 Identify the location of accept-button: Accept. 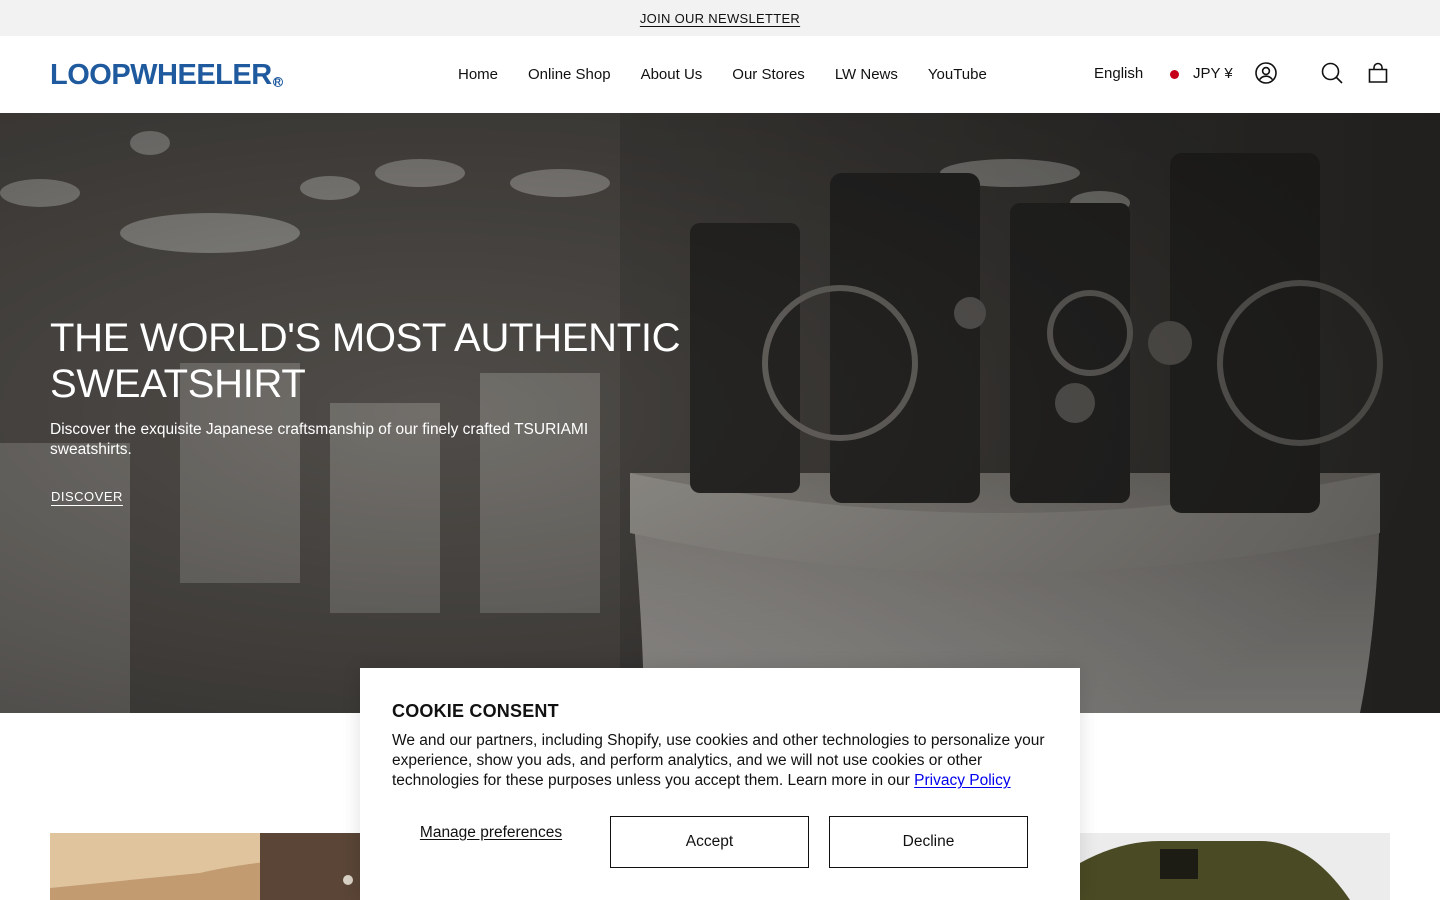
(709, 842).